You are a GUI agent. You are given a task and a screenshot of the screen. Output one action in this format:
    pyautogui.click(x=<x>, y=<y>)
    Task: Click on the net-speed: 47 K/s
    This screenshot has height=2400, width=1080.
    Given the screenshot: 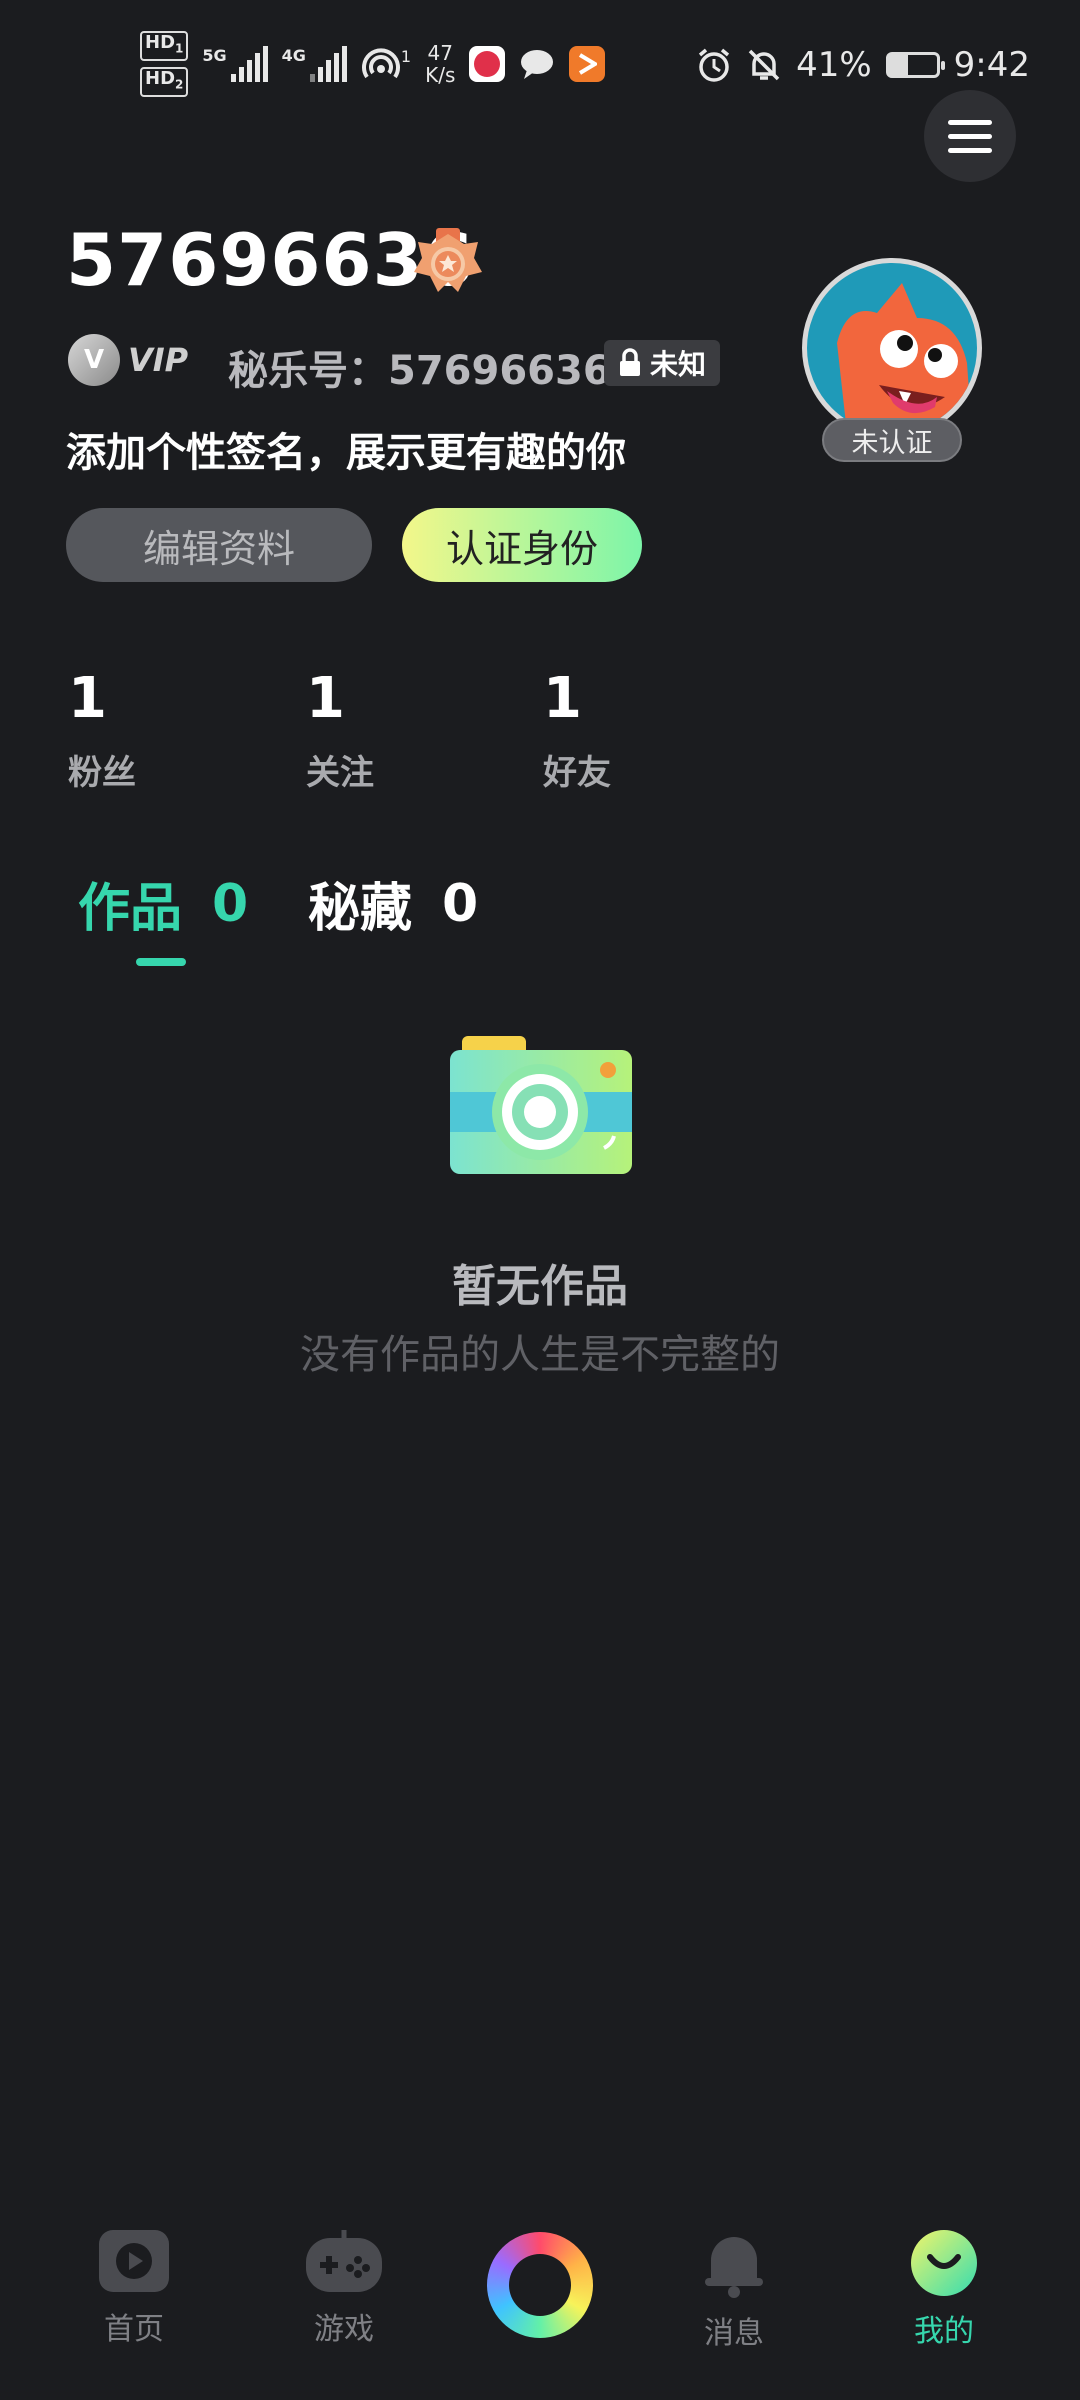 What is the action you would take?
    pyautogui.click(x=440, y=64)
    